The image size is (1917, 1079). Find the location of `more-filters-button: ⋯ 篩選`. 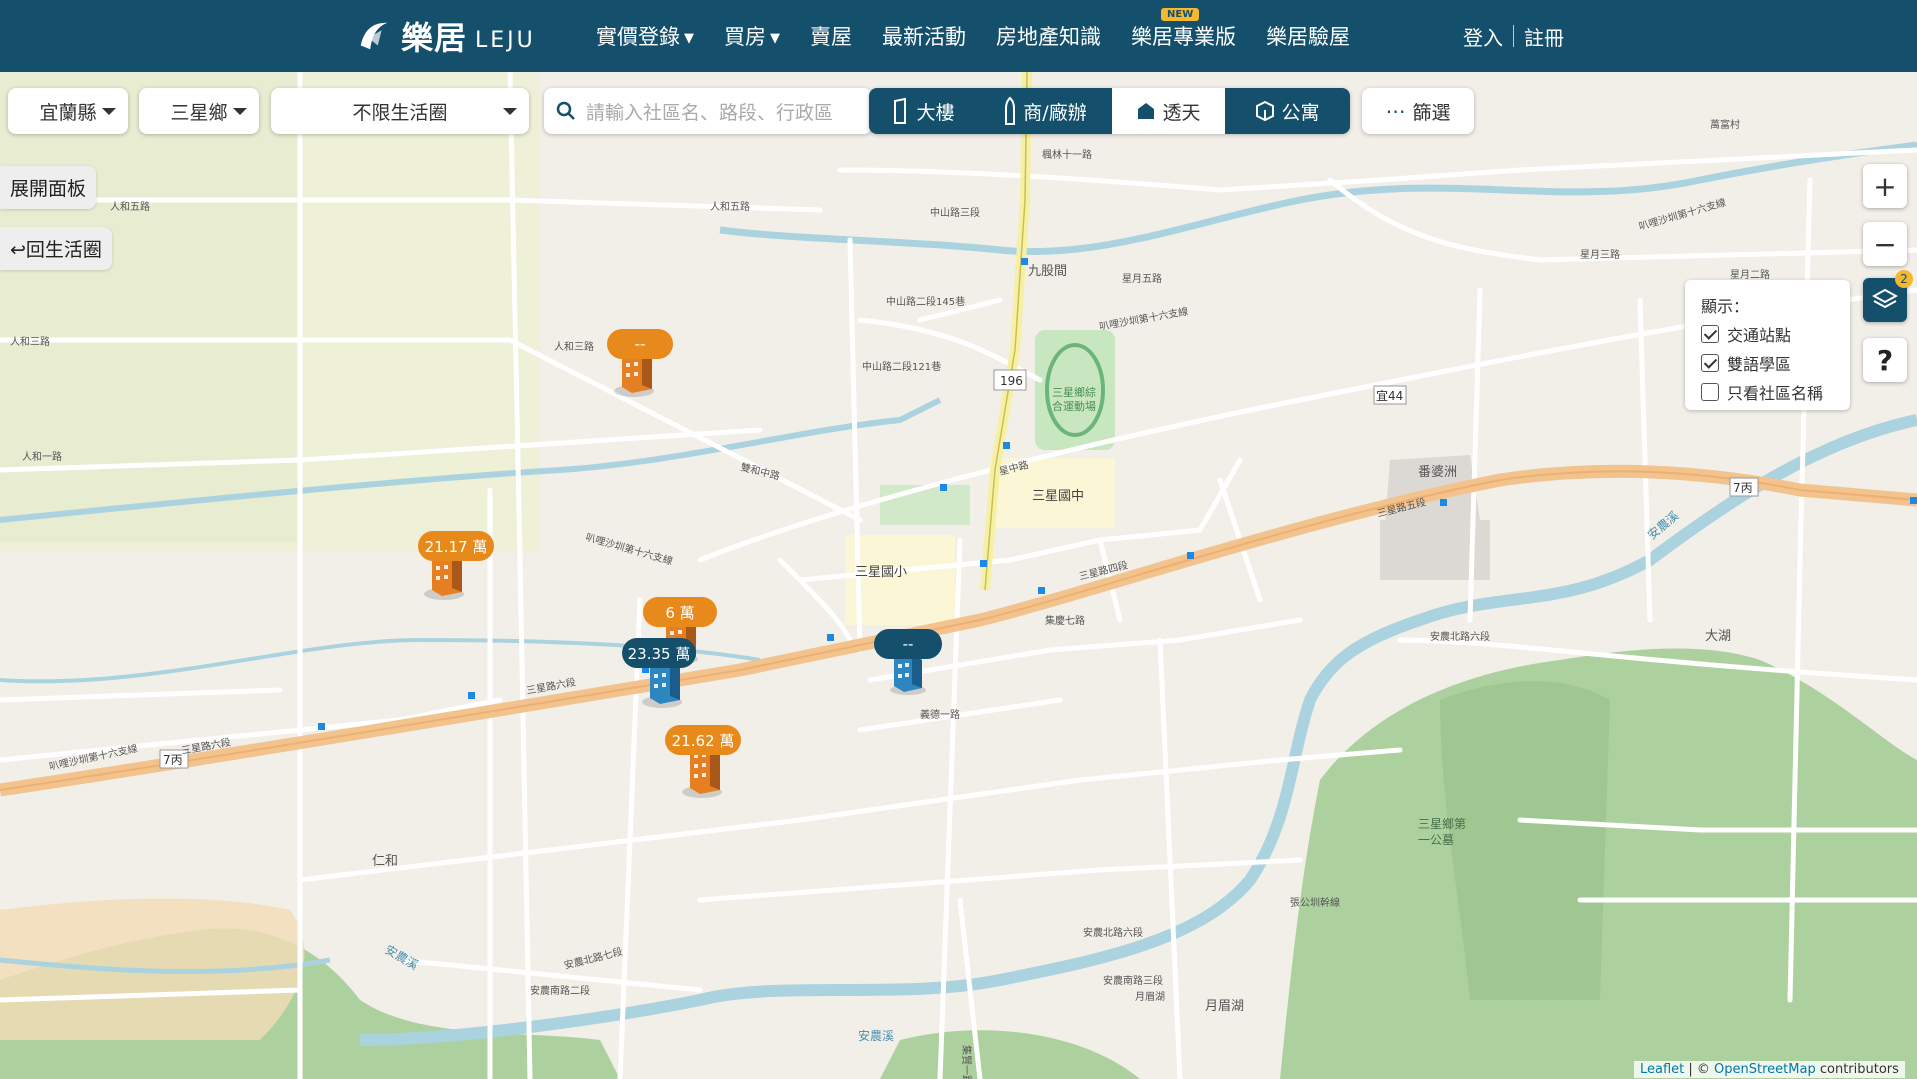

more-filters-button: ⋯ 篩選 is located at coordinates (1418, 111).